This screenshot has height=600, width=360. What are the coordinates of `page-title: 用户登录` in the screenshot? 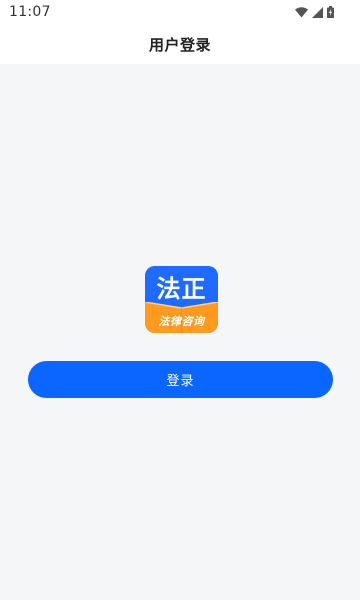 It's located at (179, 44).